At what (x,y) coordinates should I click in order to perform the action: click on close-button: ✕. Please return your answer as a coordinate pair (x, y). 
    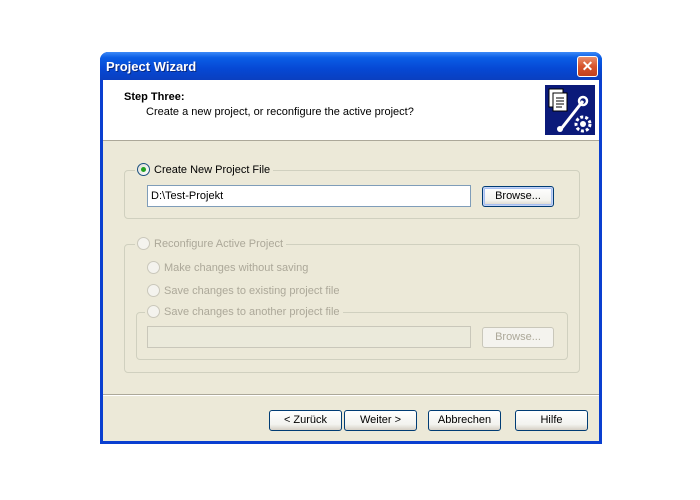
    Looking at the image, I should click on (587, 66).